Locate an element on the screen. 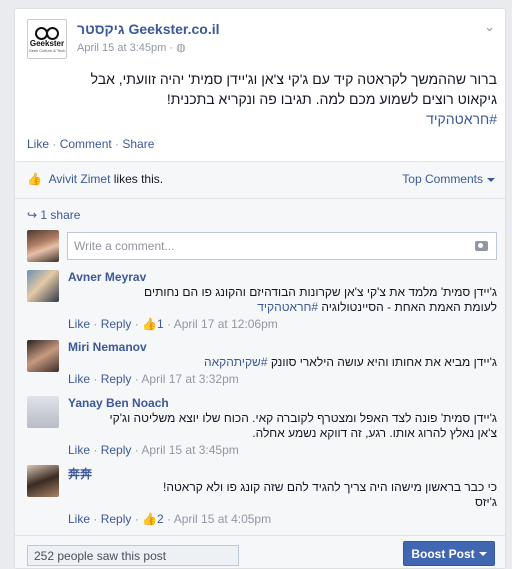  commenter-name: Miri Nemanov is located at coordinates (107, 347).